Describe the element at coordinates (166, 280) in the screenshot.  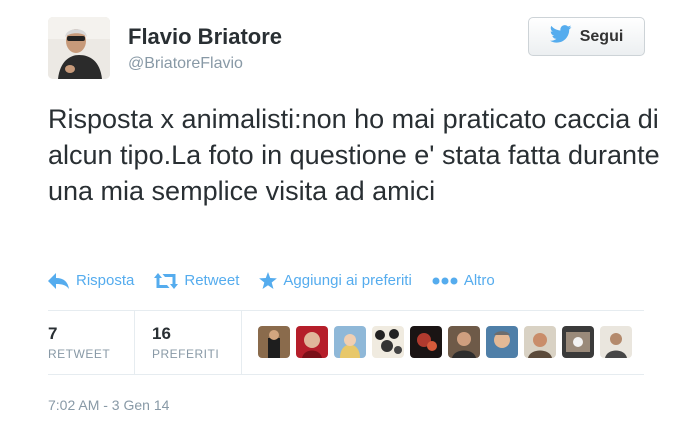
I see `retweet-icon` at that location.